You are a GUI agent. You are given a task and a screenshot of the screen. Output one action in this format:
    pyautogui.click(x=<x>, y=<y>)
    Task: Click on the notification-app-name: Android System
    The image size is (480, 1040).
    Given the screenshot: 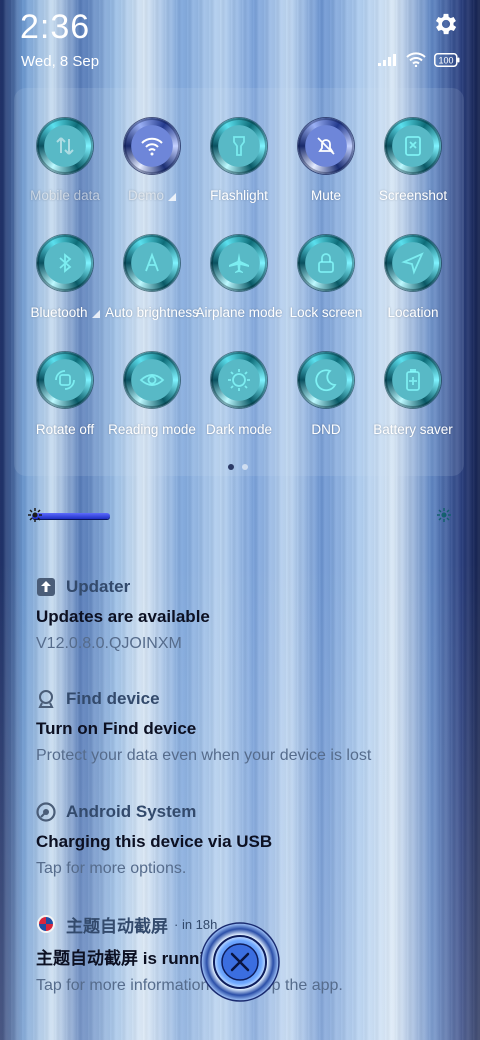 What is the action you would take?
    pyautogui.click(x=131, y=811)
    